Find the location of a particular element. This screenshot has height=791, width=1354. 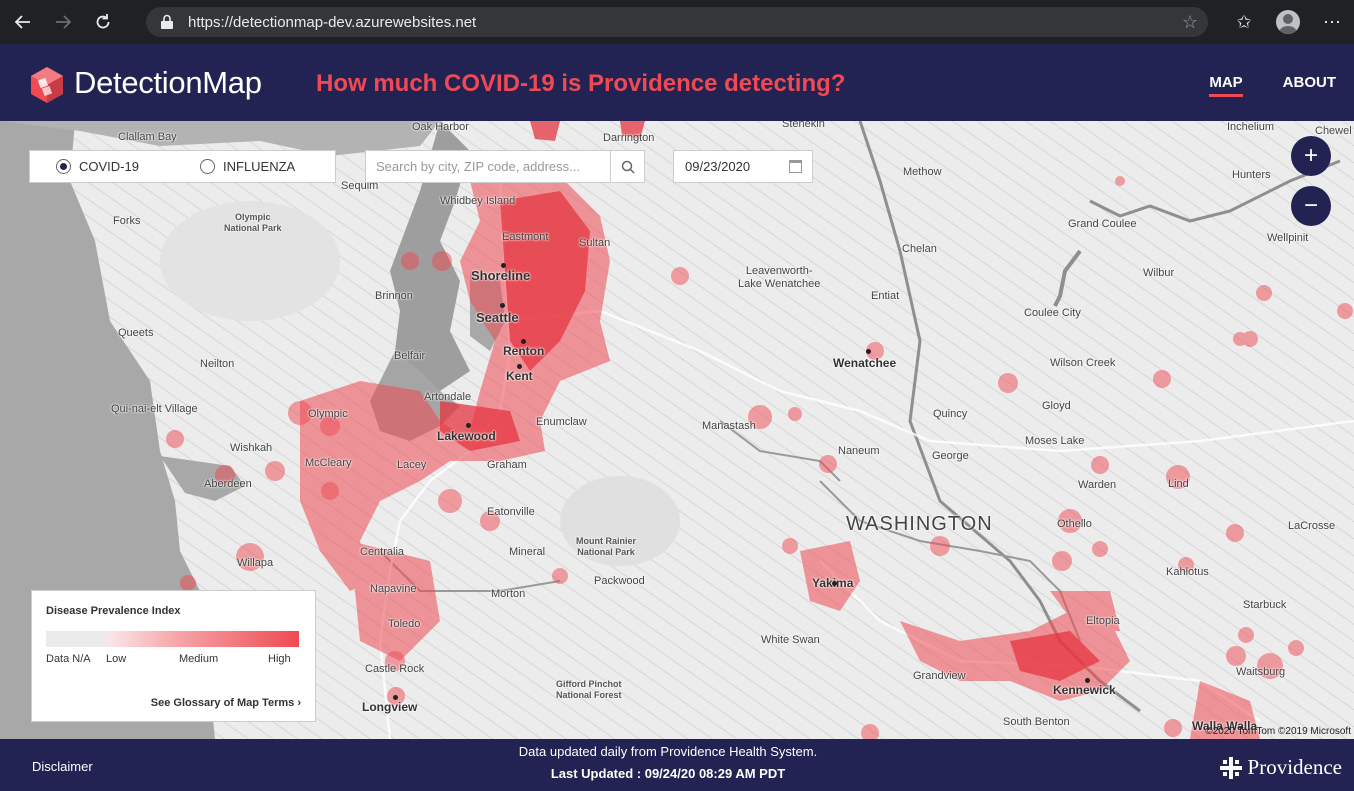

place-label: South Benton is located at coordinates (1036, 722).